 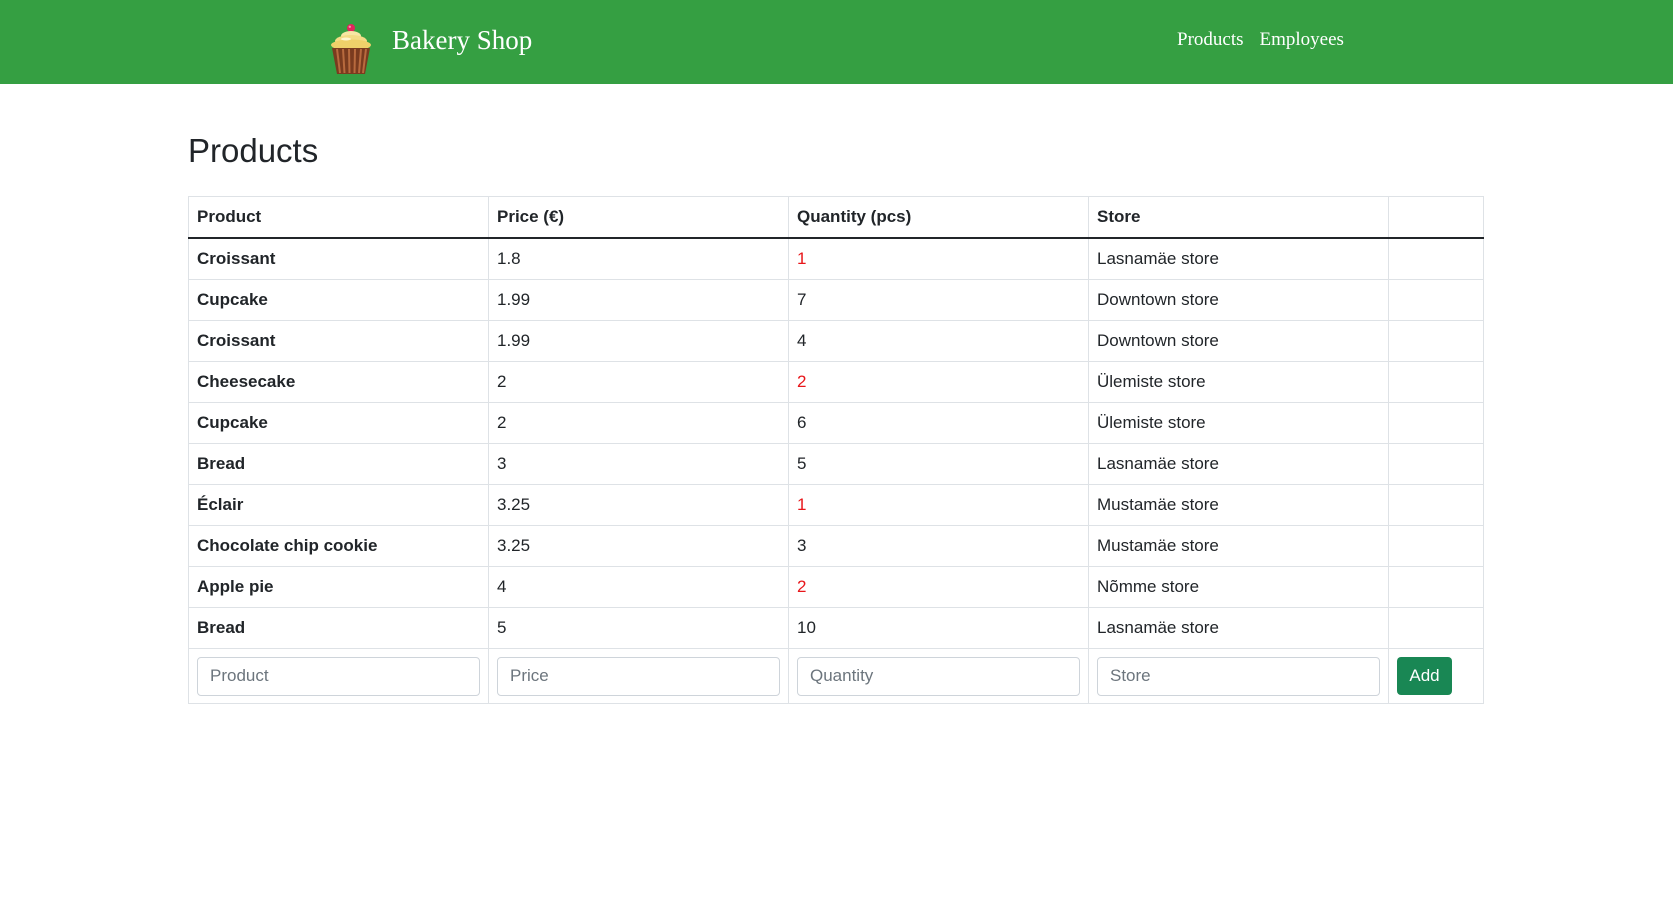 I want to click on cell-price-input, so click(x=638, y=676).